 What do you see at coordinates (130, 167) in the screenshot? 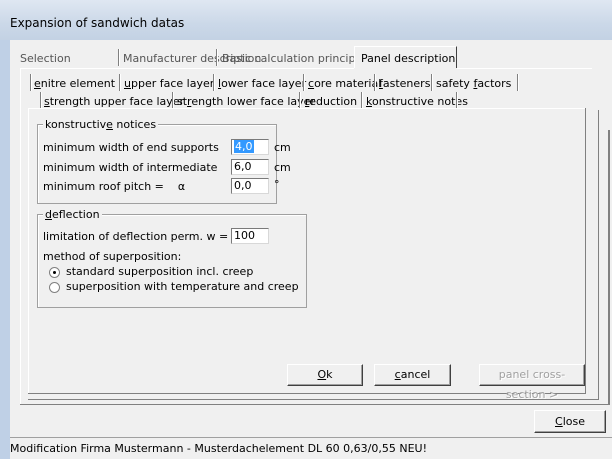
I see `label-min-width-intermediate: minimum width of intermediate` at bounding box center [130, 167].